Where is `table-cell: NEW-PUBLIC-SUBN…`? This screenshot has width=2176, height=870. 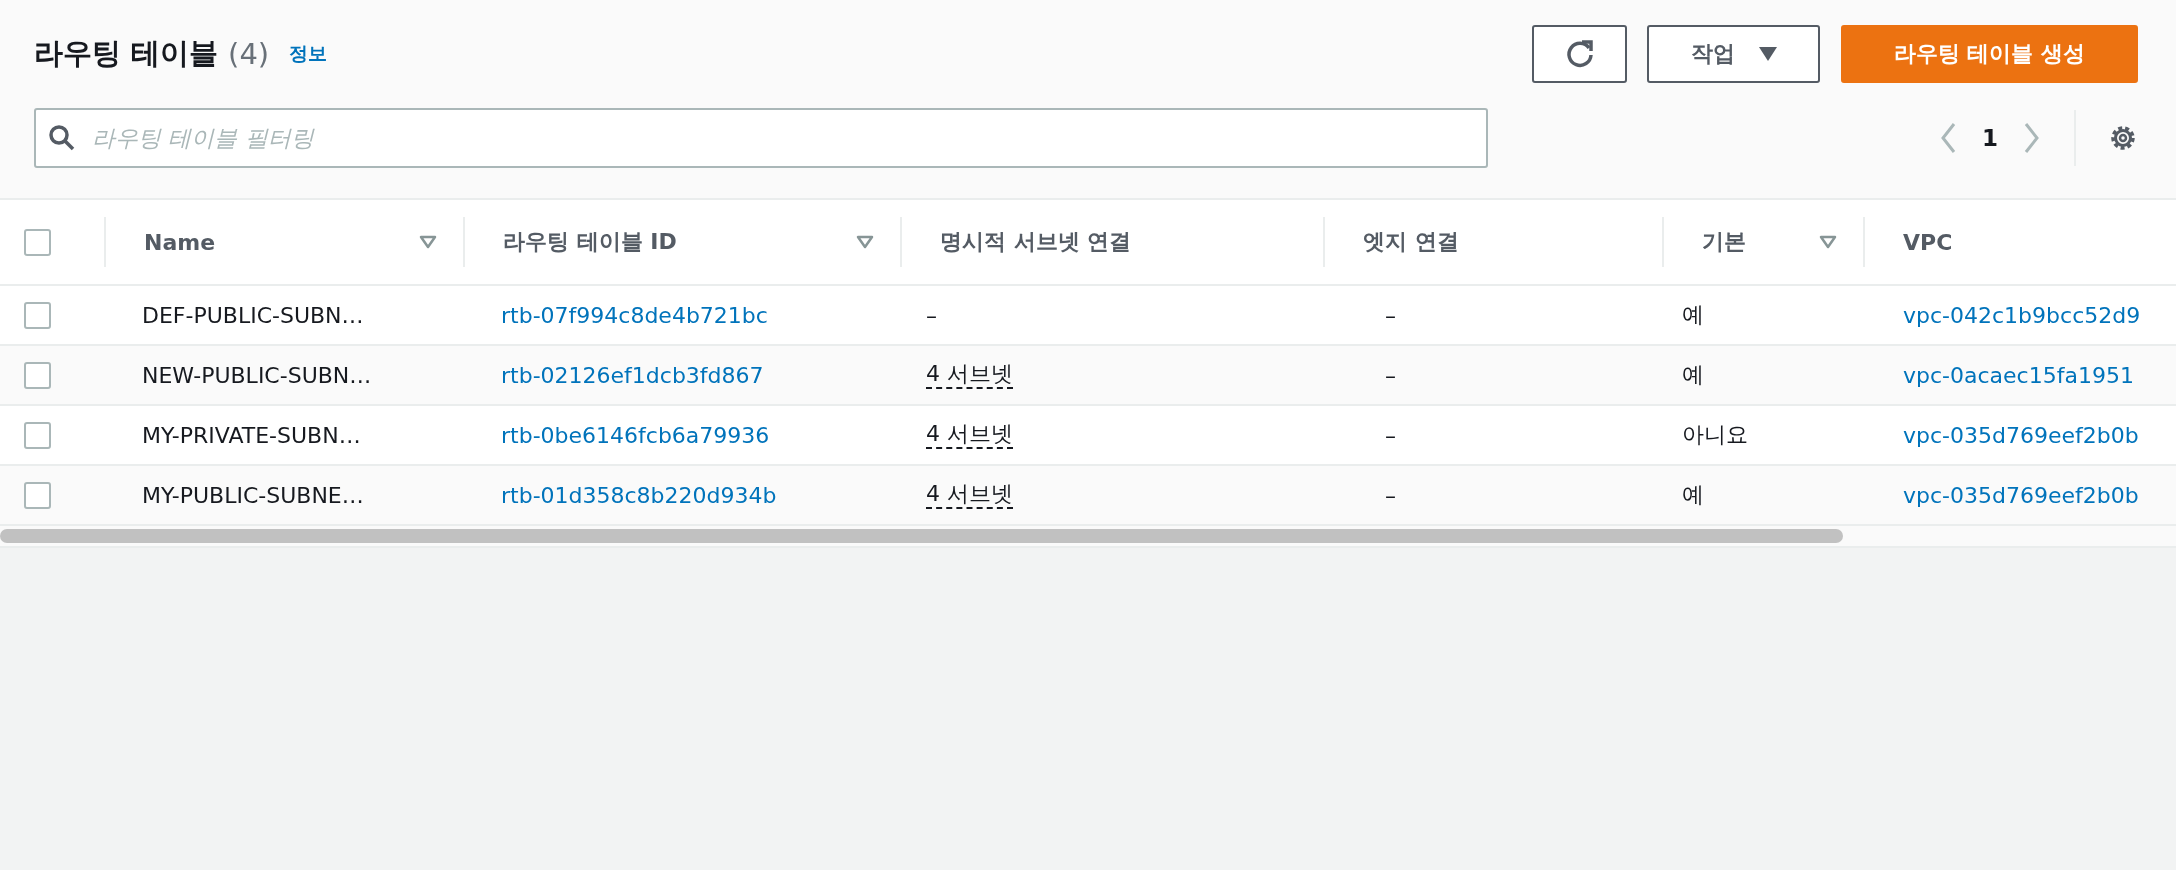
table-cell: NEW-PUBLIC-SUBN… is located at coordinates (257, 375).